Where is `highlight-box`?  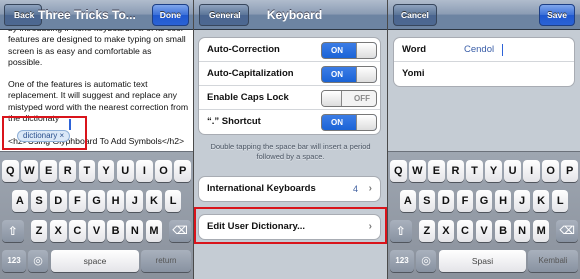
highlight-box is located at coordinates (290, 225).